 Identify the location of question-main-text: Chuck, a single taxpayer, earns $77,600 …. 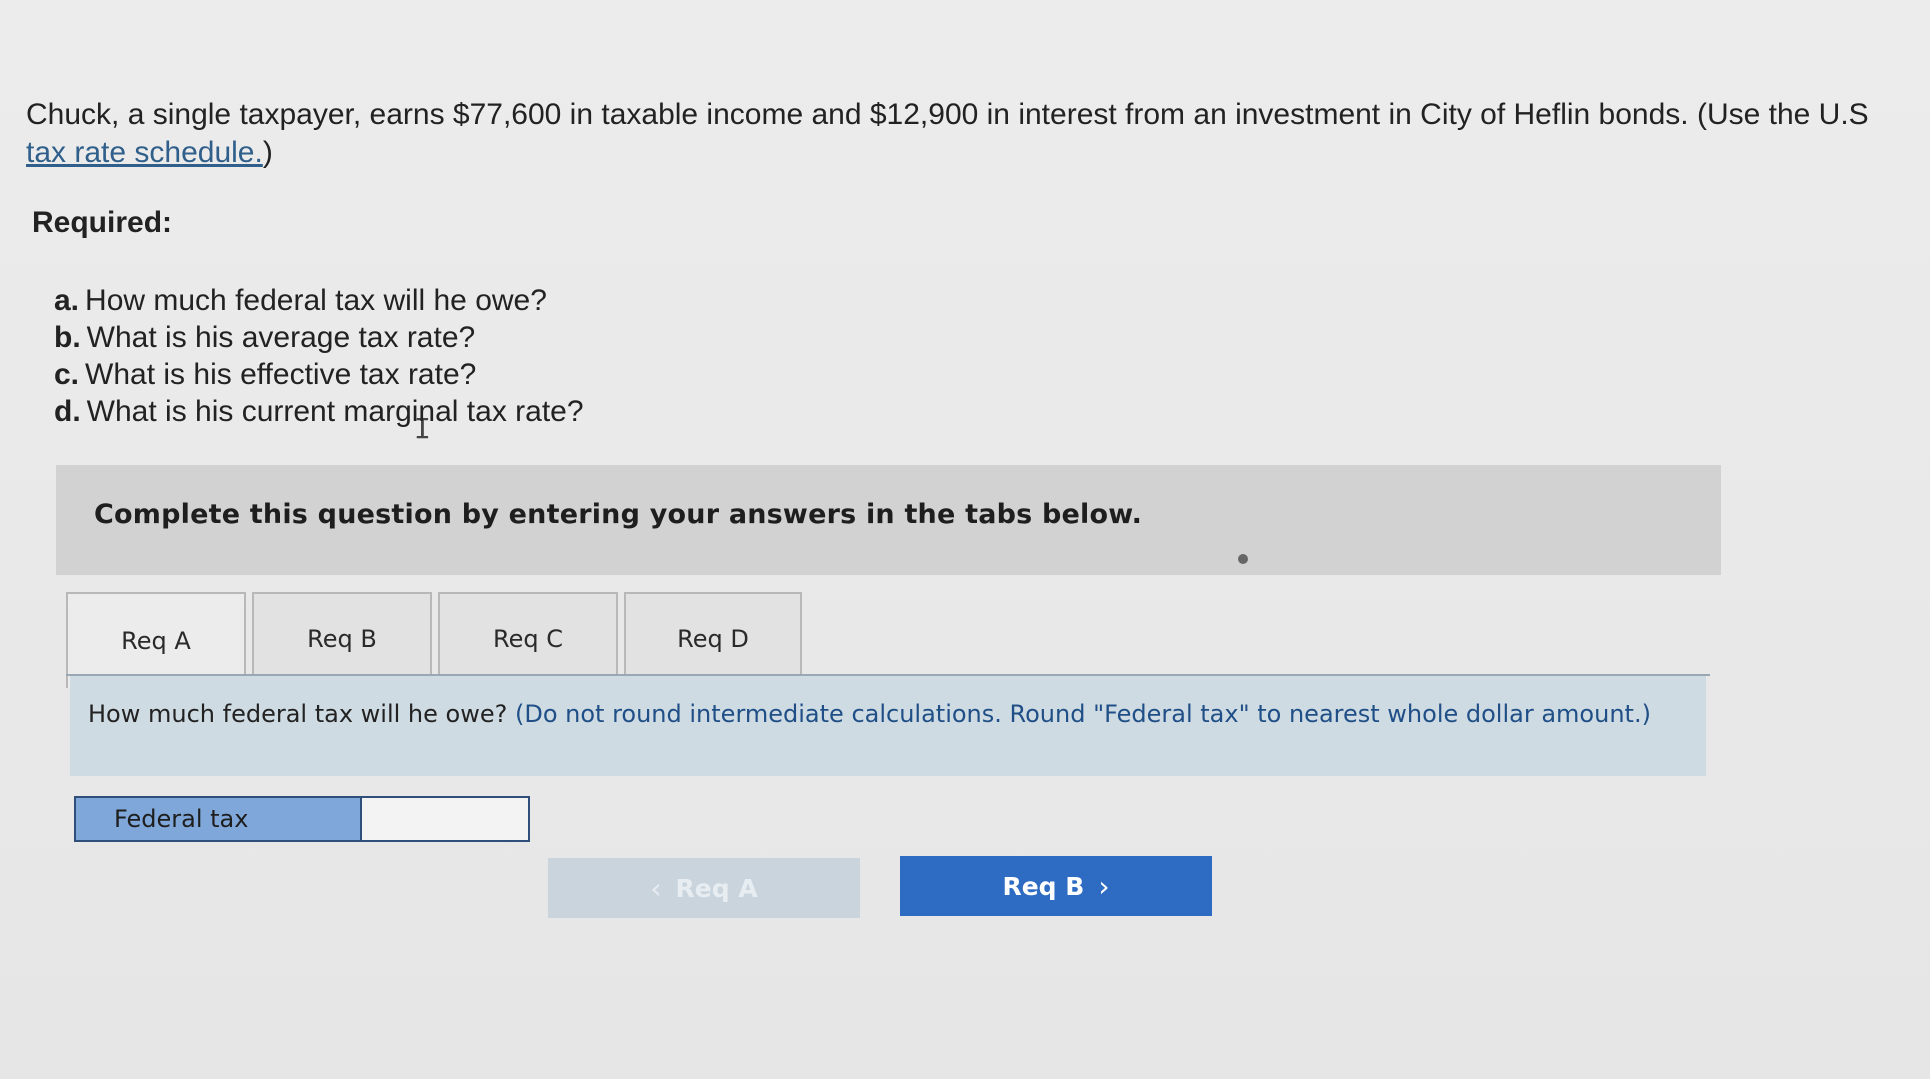
(947, 114).